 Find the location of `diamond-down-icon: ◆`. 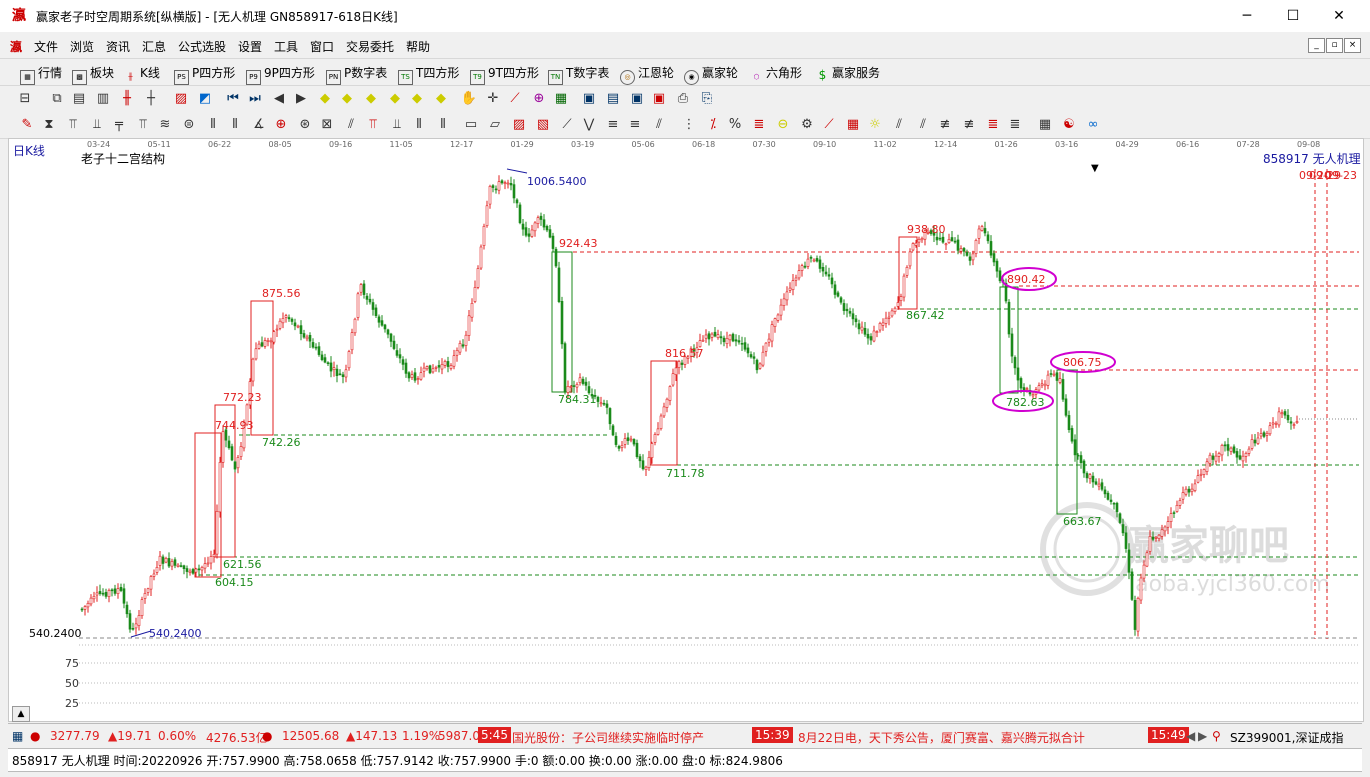

diamond-down-icon: ◆ is located at coordinates (347, 99).